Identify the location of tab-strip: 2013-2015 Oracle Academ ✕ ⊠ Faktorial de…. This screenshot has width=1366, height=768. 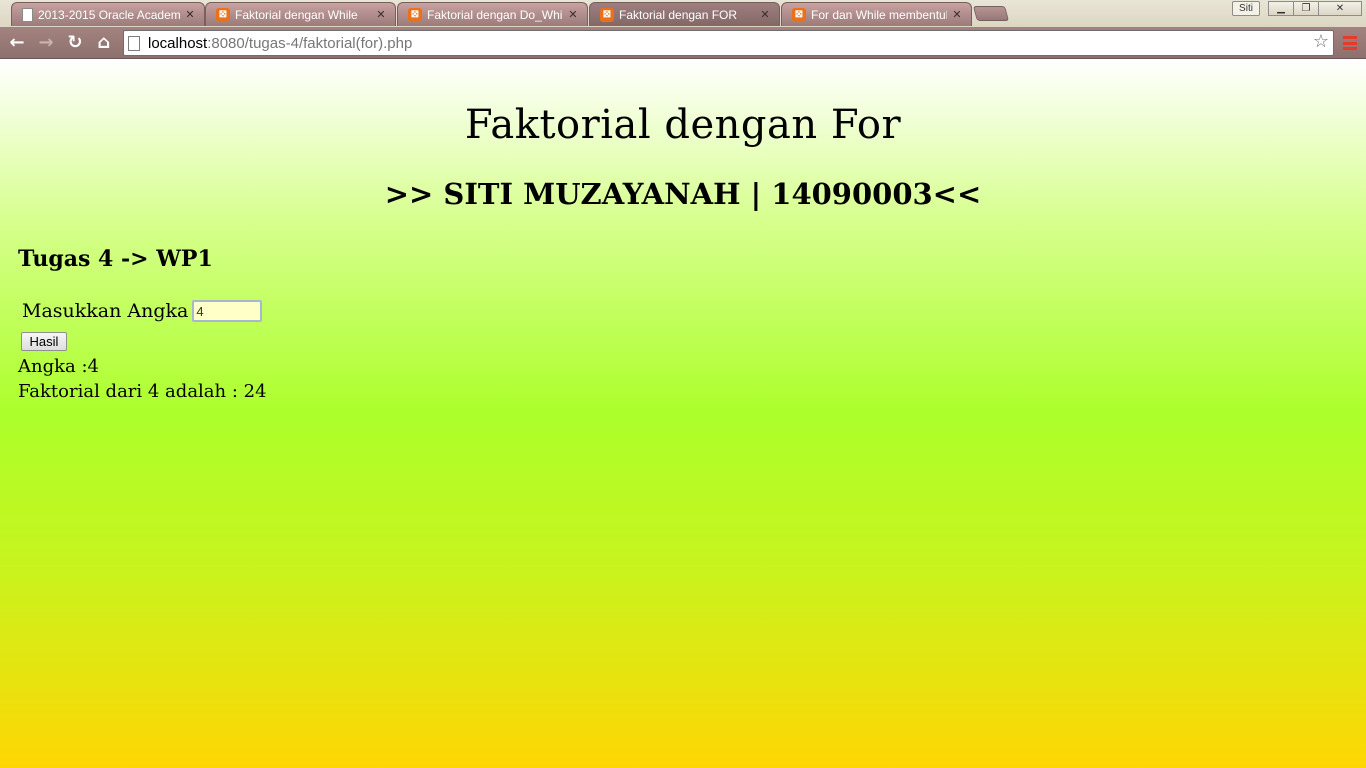
(683, 13).